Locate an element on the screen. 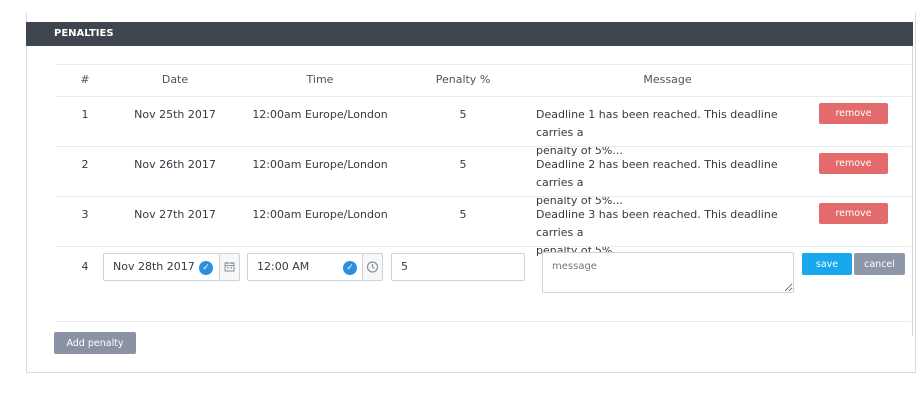 Image resolution: width=920 pixels, height=406 pixels. table-bottom-divider is located at coordinates (483, 321).